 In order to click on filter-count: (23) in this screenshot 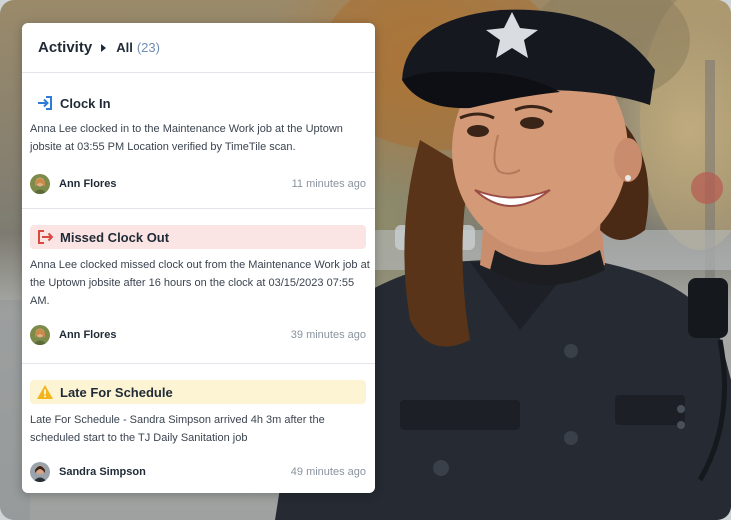, I will do `click(148, 47)`.